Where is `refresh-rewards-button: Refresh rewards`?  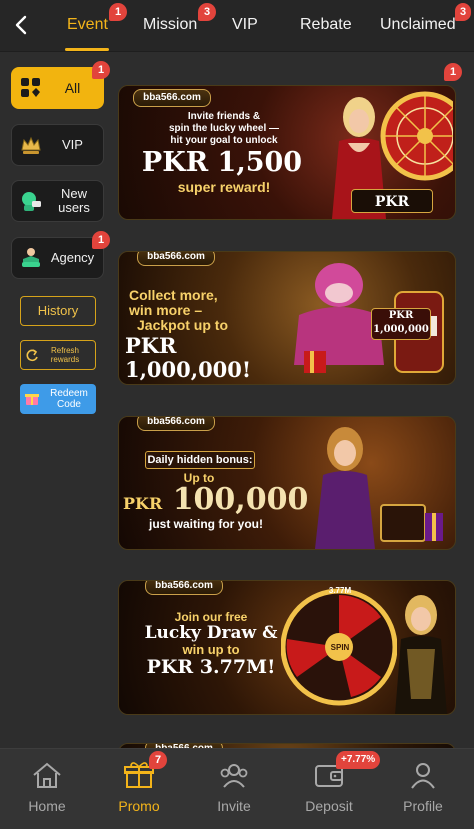 refresh-rewards-button: Refresh rewards is located at coordinates (58, 355).